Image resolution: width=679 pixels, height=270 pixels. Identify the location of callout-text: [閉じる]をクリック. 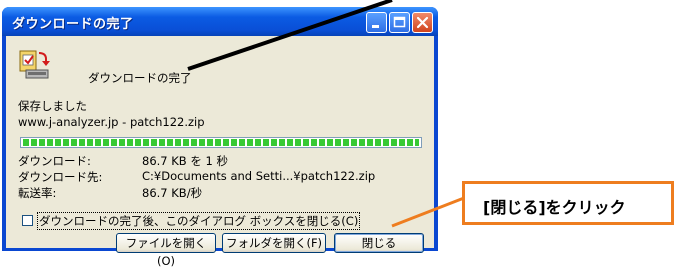
(554, 207).